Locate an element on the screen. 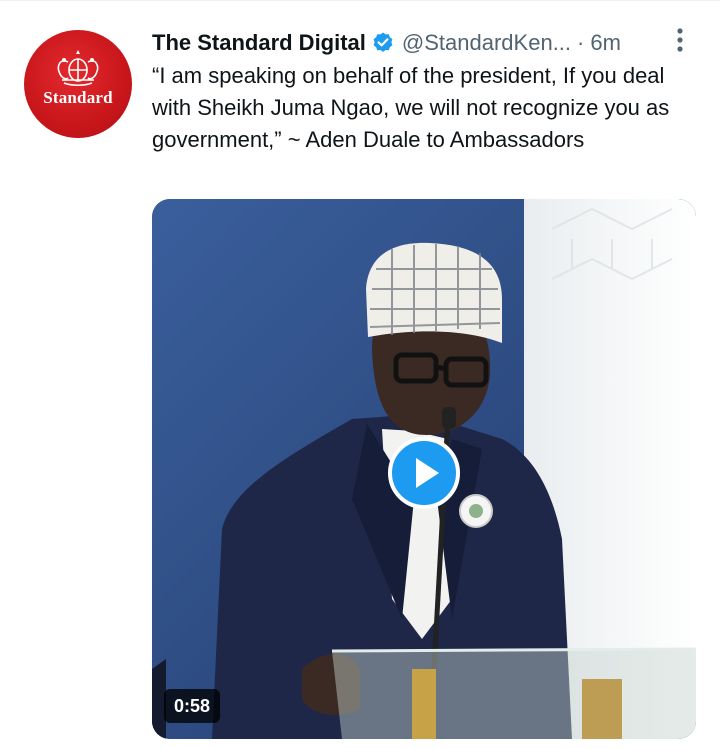 This screenshot has height=748, width=720. coat-of-arms-icon is located at coordinates (78, 68).